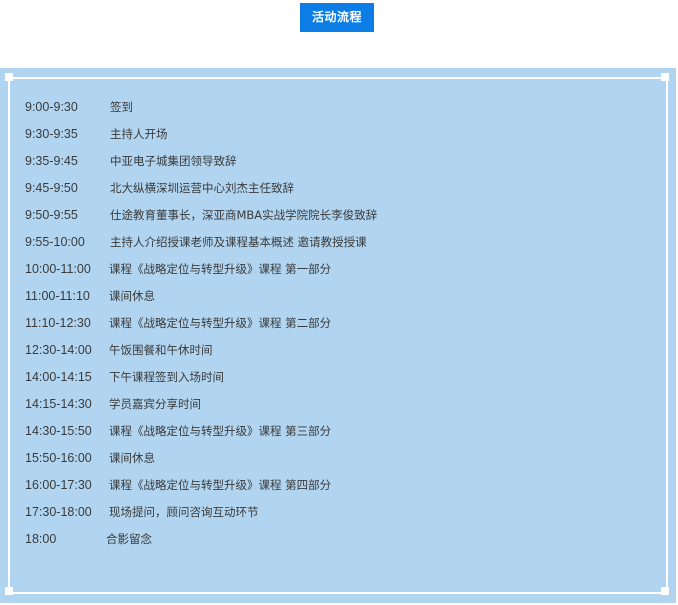  What do you see at coordinates (325, 543) in the screenshot?
I see `schedule-row: 18:00 合影留念` at bounding box center [325, 543].